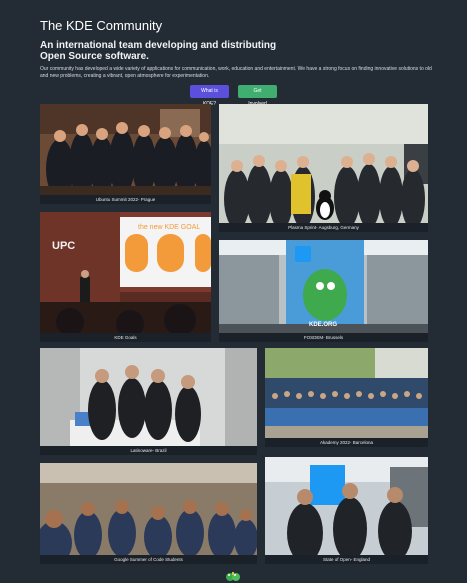 The image size is (467, 583). Describe the element at coordinates (148, 450) in the screenshot. I see `gallery-caption: Latinoware- Brazil` at that location.